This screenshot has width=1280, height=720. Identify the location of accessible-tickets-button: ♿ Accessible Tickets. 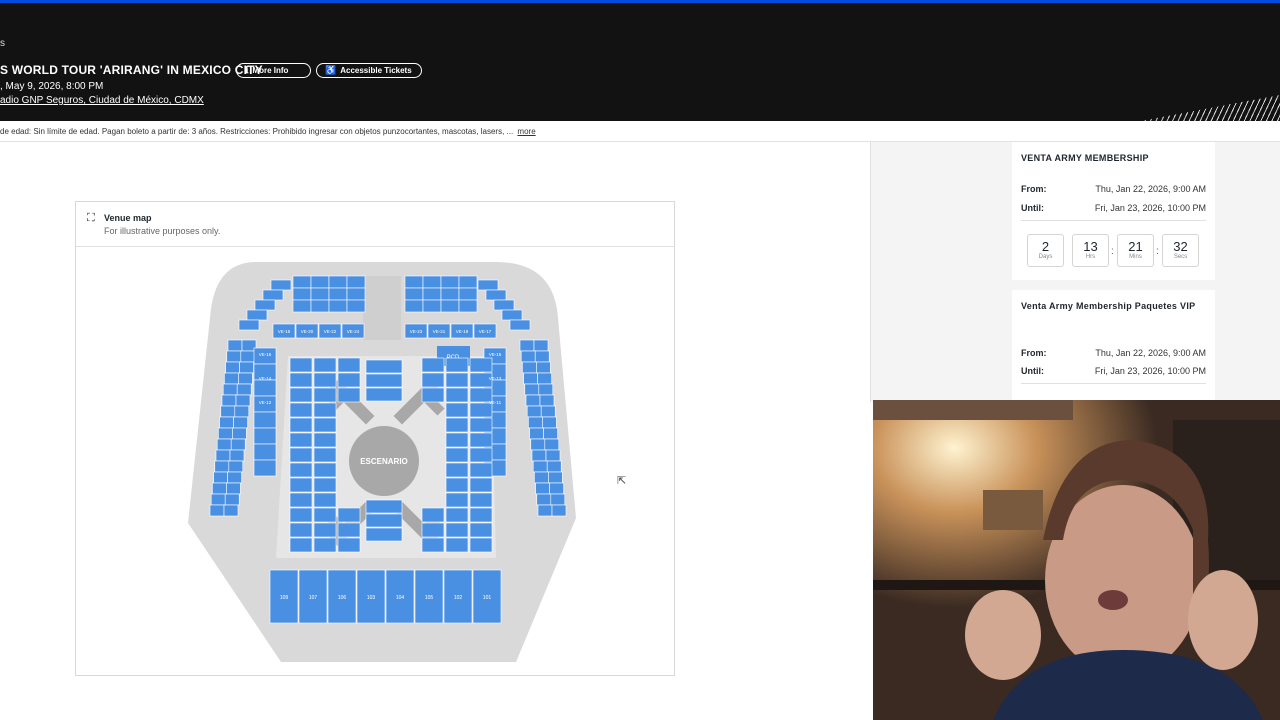
(369, 70).